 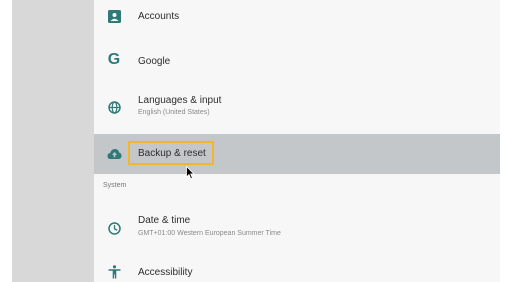 I want to click on settings-item-backup-reset: Backup & reset, so click(x=297, y=154).